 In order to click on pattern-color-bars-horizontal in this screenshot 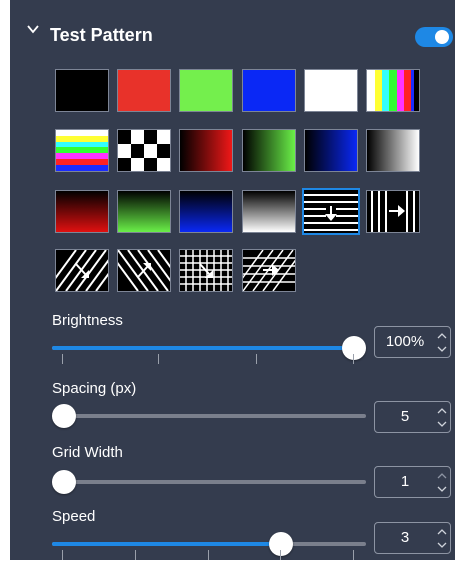, I will do `click(82, 150)`.